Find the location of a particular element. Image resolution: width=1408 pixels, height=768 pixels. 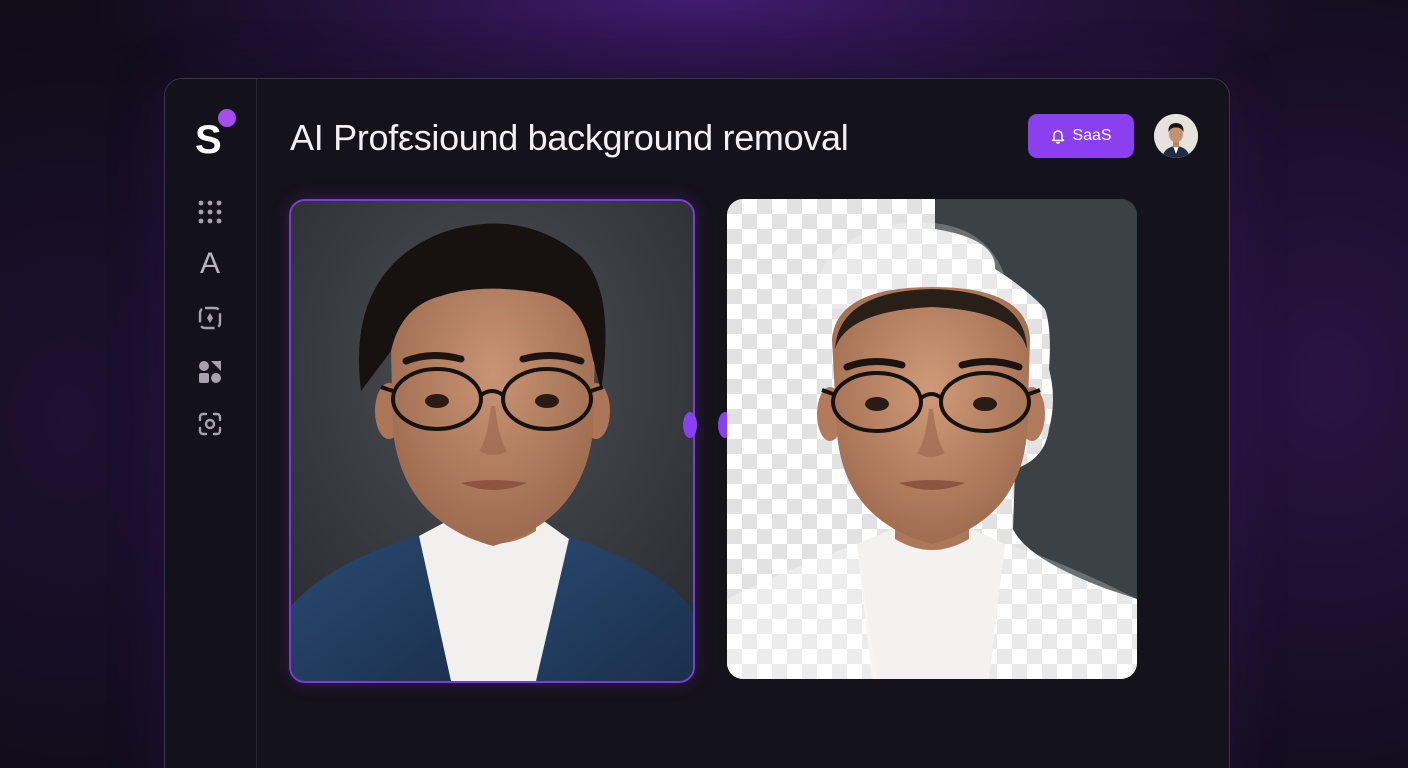

user-avatar is located at coordinates (1176, 136).